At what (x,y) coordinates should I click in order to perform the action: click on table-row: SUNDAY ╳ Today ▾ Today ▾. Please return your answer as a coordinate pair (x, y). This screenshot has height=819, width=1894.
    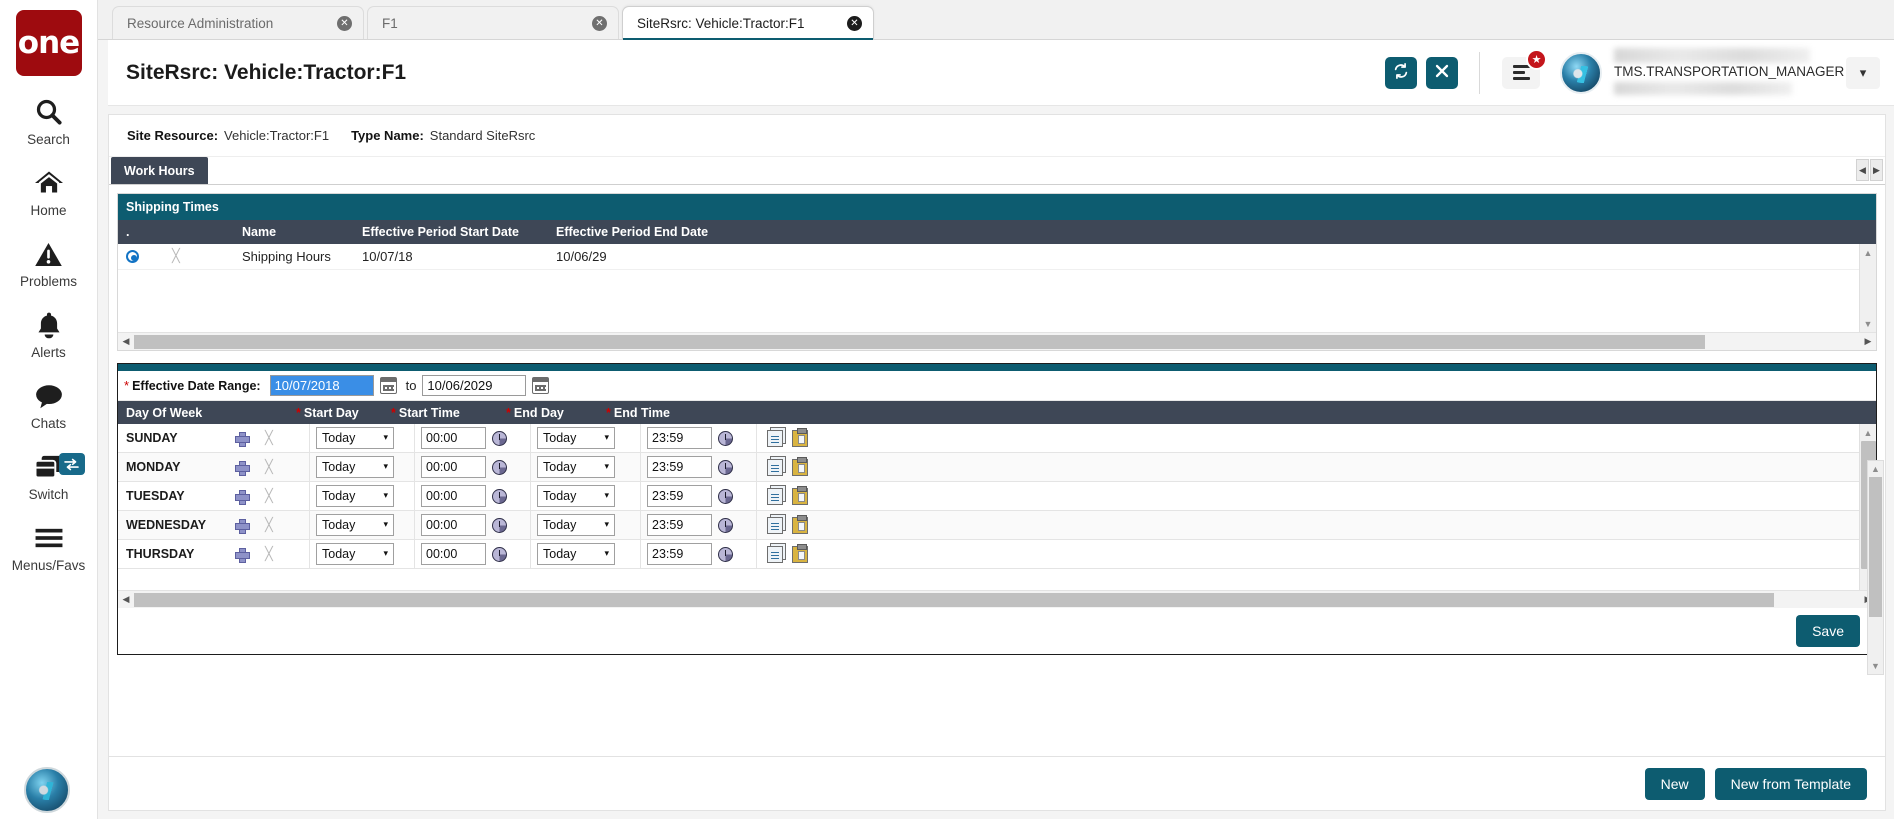
    Looking at the image, I should click on (988, 438).